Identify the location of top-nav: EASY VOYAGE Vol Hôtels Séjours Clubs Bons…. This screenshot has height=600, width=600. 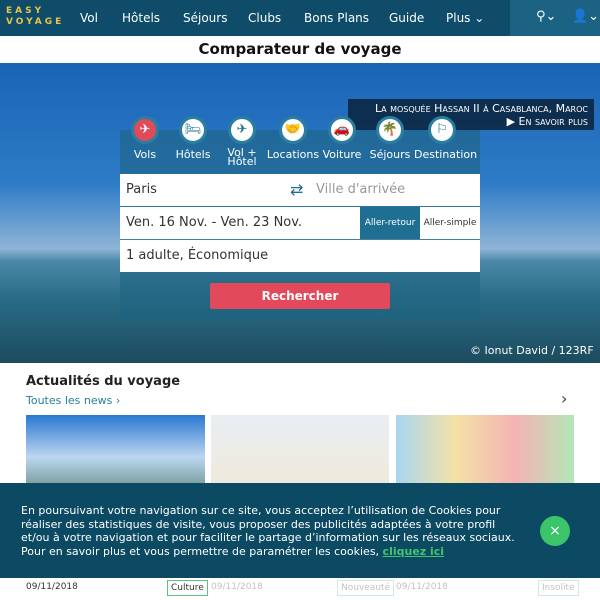
(300, 18).